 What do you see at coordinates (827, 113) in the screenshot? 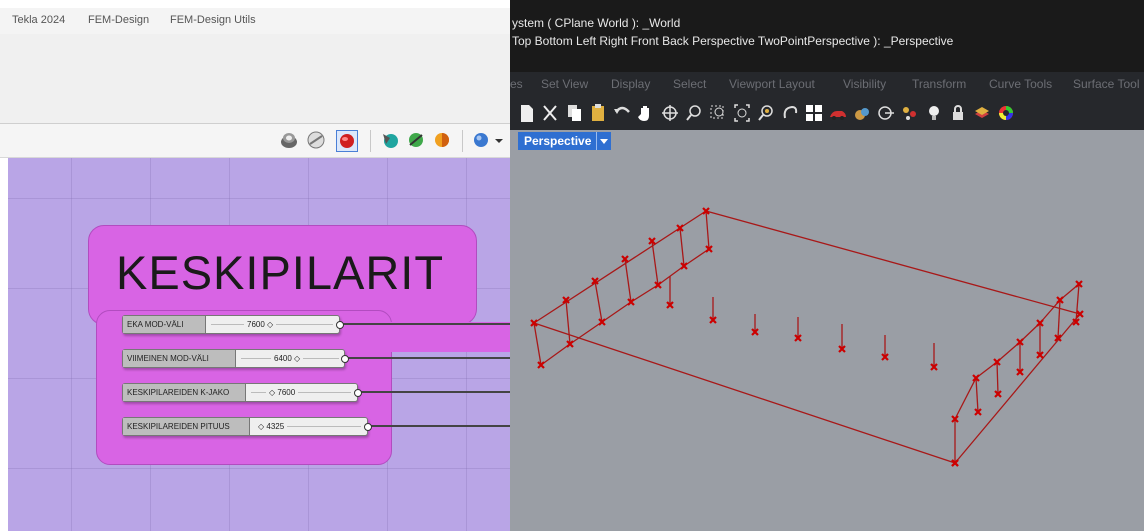
I see `toolbar-icons` at bounding box center [827, 113].